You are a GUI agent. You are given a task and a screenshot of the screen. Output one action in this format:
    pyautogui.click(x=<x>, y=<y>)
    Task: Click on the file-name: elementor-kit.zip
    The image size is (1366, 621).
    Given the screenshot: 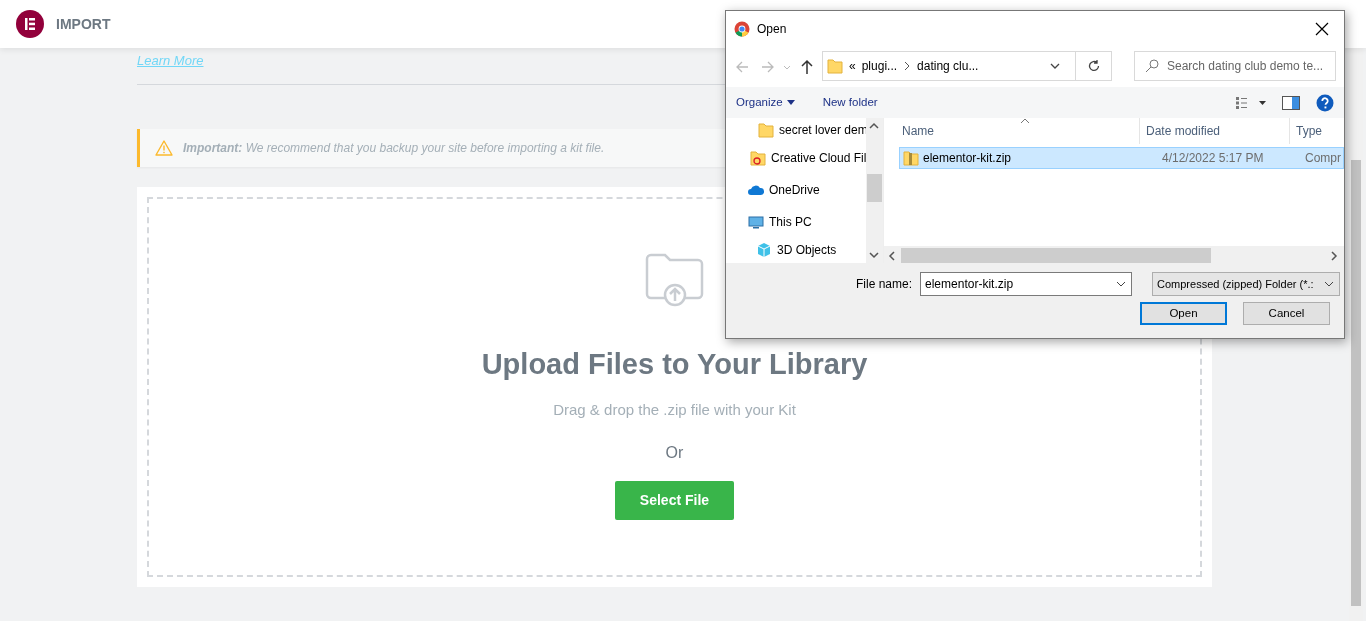 What is the action you would take?
    pyautogui.click(x=967, y=158)
    